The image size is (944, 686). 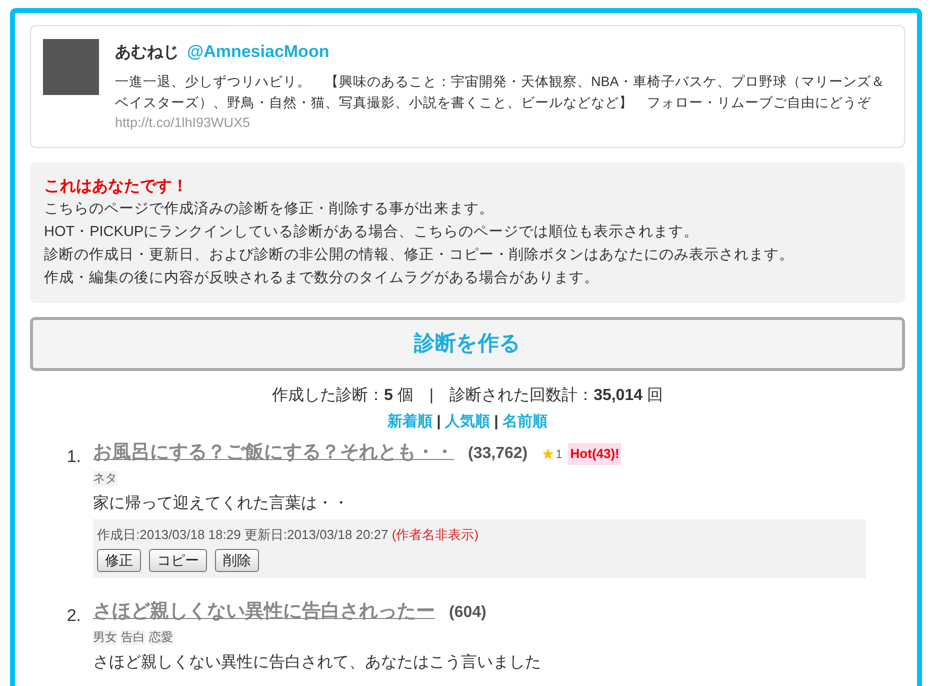 I want to click on list-number: 2., so click(x=74, y=615).